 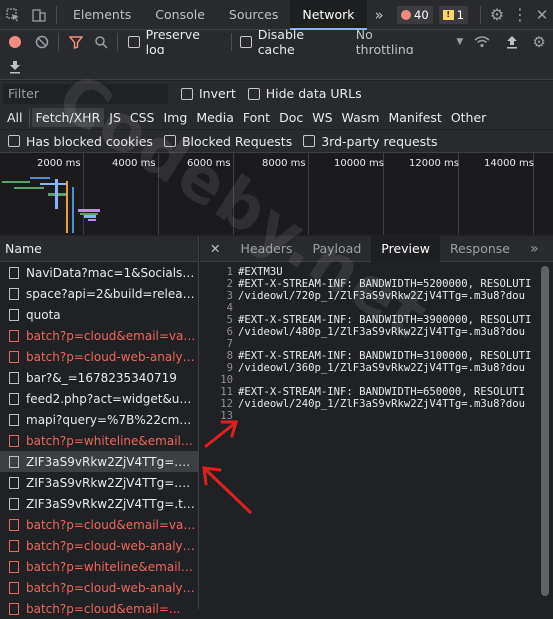 What do you see at coordinates (542, 15) in the screenshot?
I see `close-icon: ✕` at bounding box center [542, 15].